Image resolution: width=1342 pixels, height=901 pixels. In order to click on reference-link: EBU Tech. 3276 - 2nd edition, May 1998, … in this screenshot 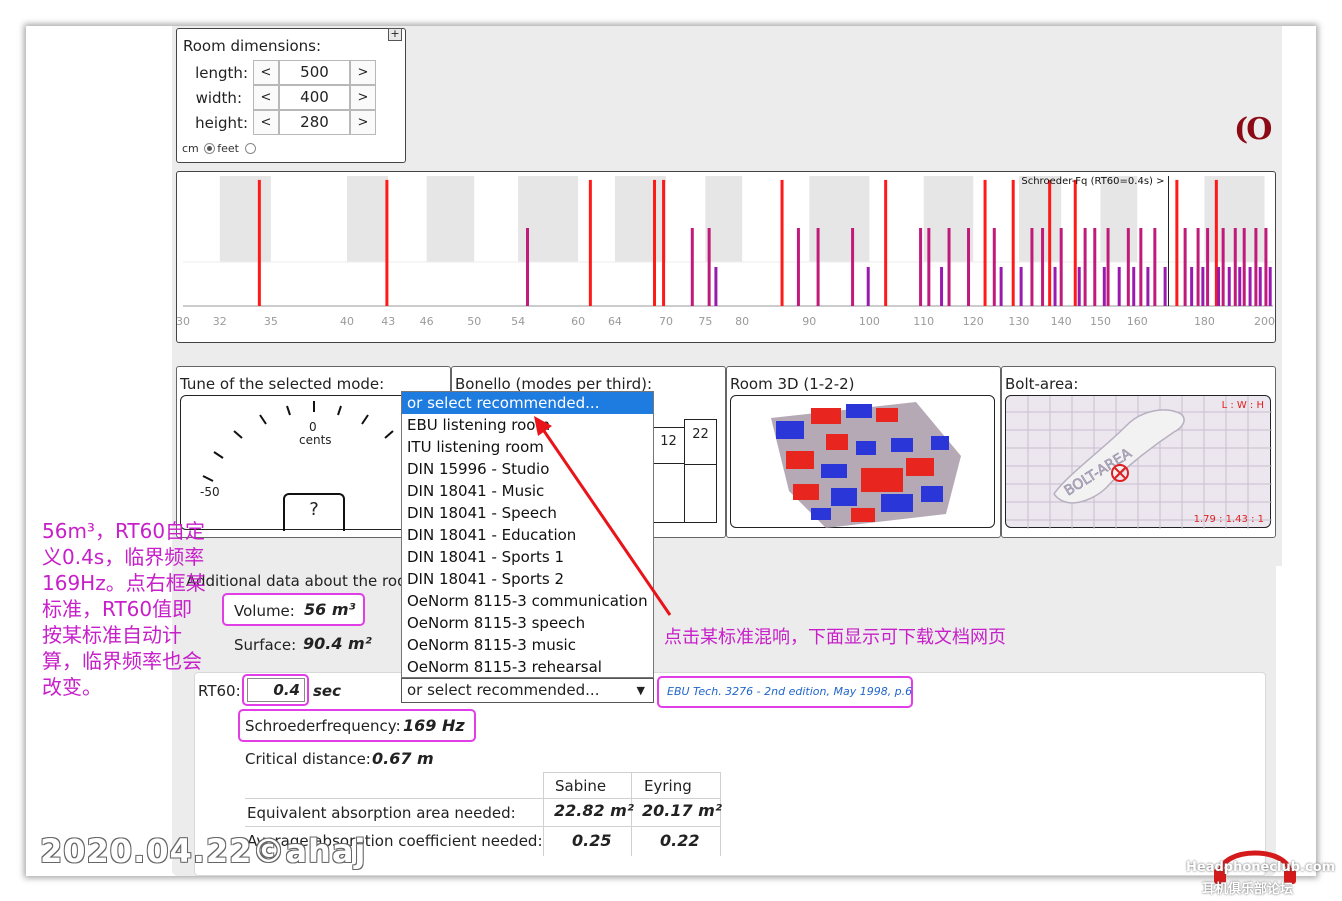, I will do `click(789, 691)`.